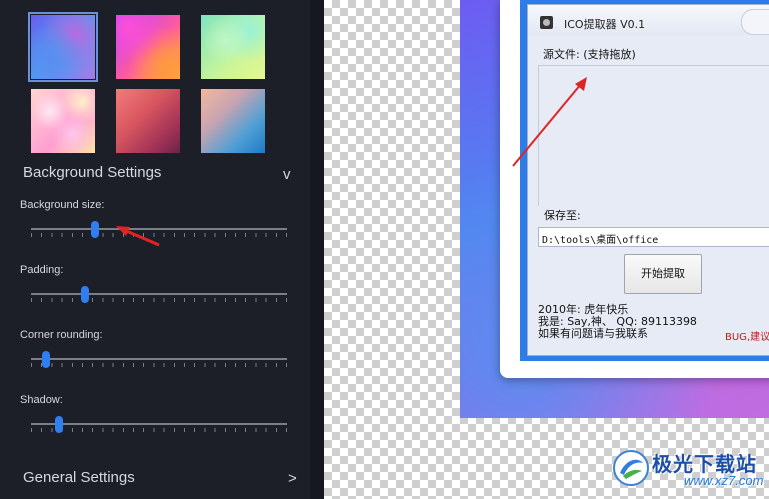 Image resolution: width=769 pixels, height=499 pixels. What do you see at coordinates (159, 297) in the screenshot?
I see `padding-slider` at bounding box center [159, 297].